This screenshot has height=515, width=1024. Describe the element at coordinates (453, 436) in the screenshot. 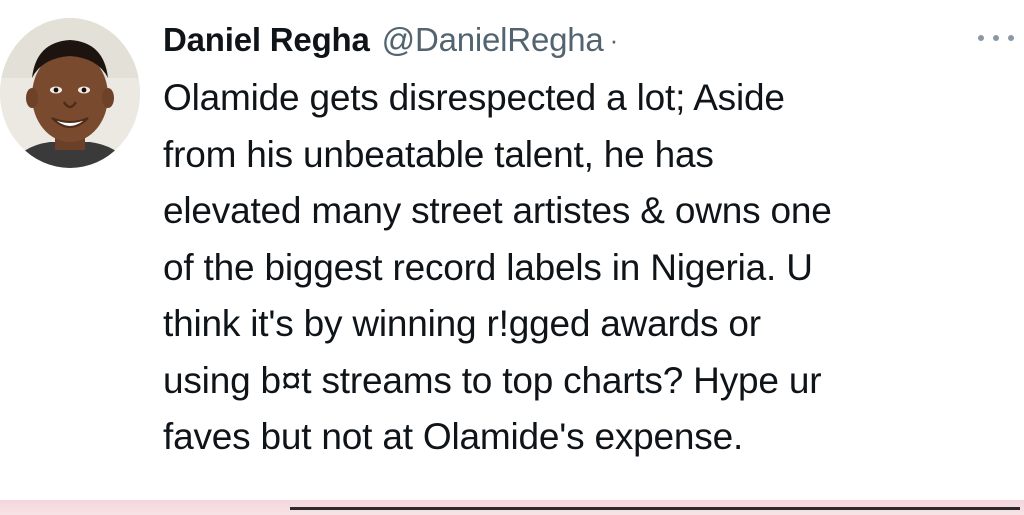

I see `tweet-text-line: faves but not at Olamide's expense.` at that location.